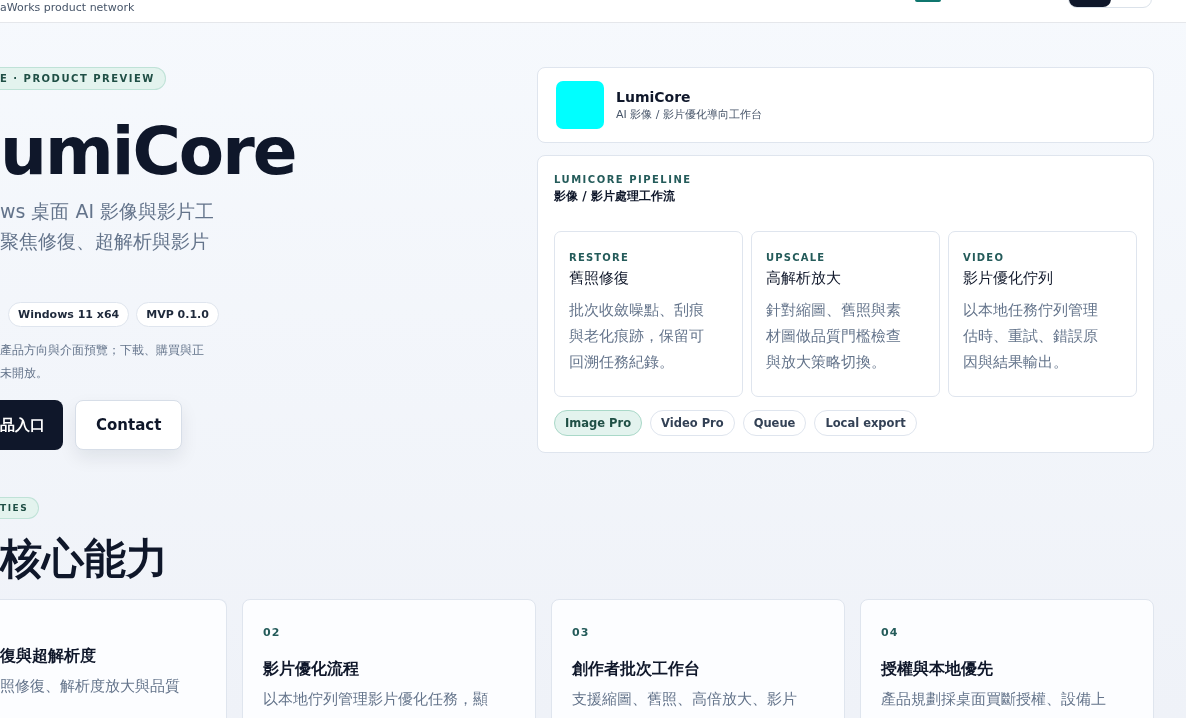 This screenshot has height=718, width=1186. I want to click on feature-chip: Local export, so click(865, 423).